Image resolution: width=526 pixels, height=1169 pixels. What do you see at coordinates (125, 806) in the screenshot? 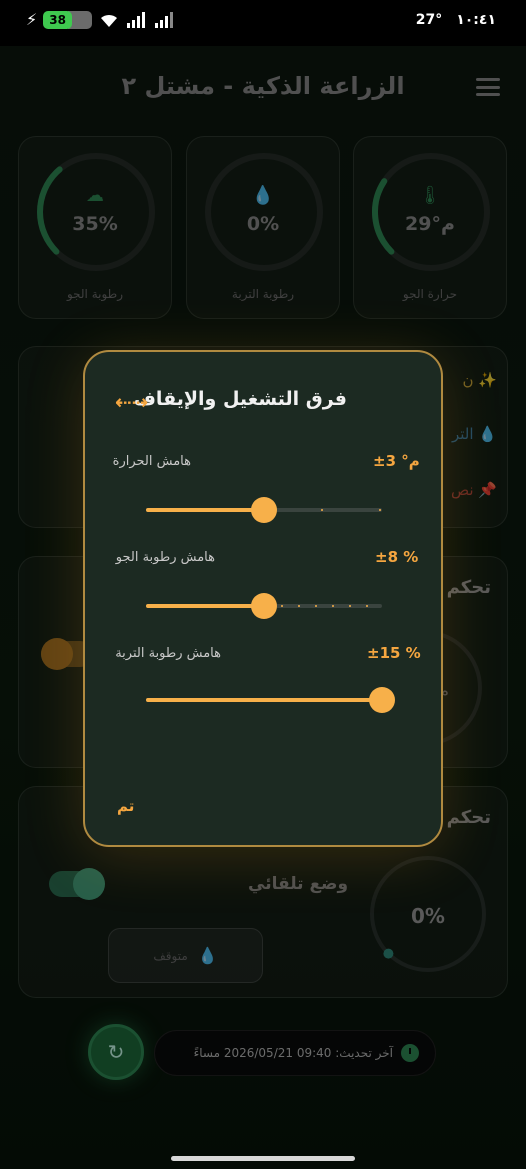
I see `done-button: تم` at bounding box center [125, 806].